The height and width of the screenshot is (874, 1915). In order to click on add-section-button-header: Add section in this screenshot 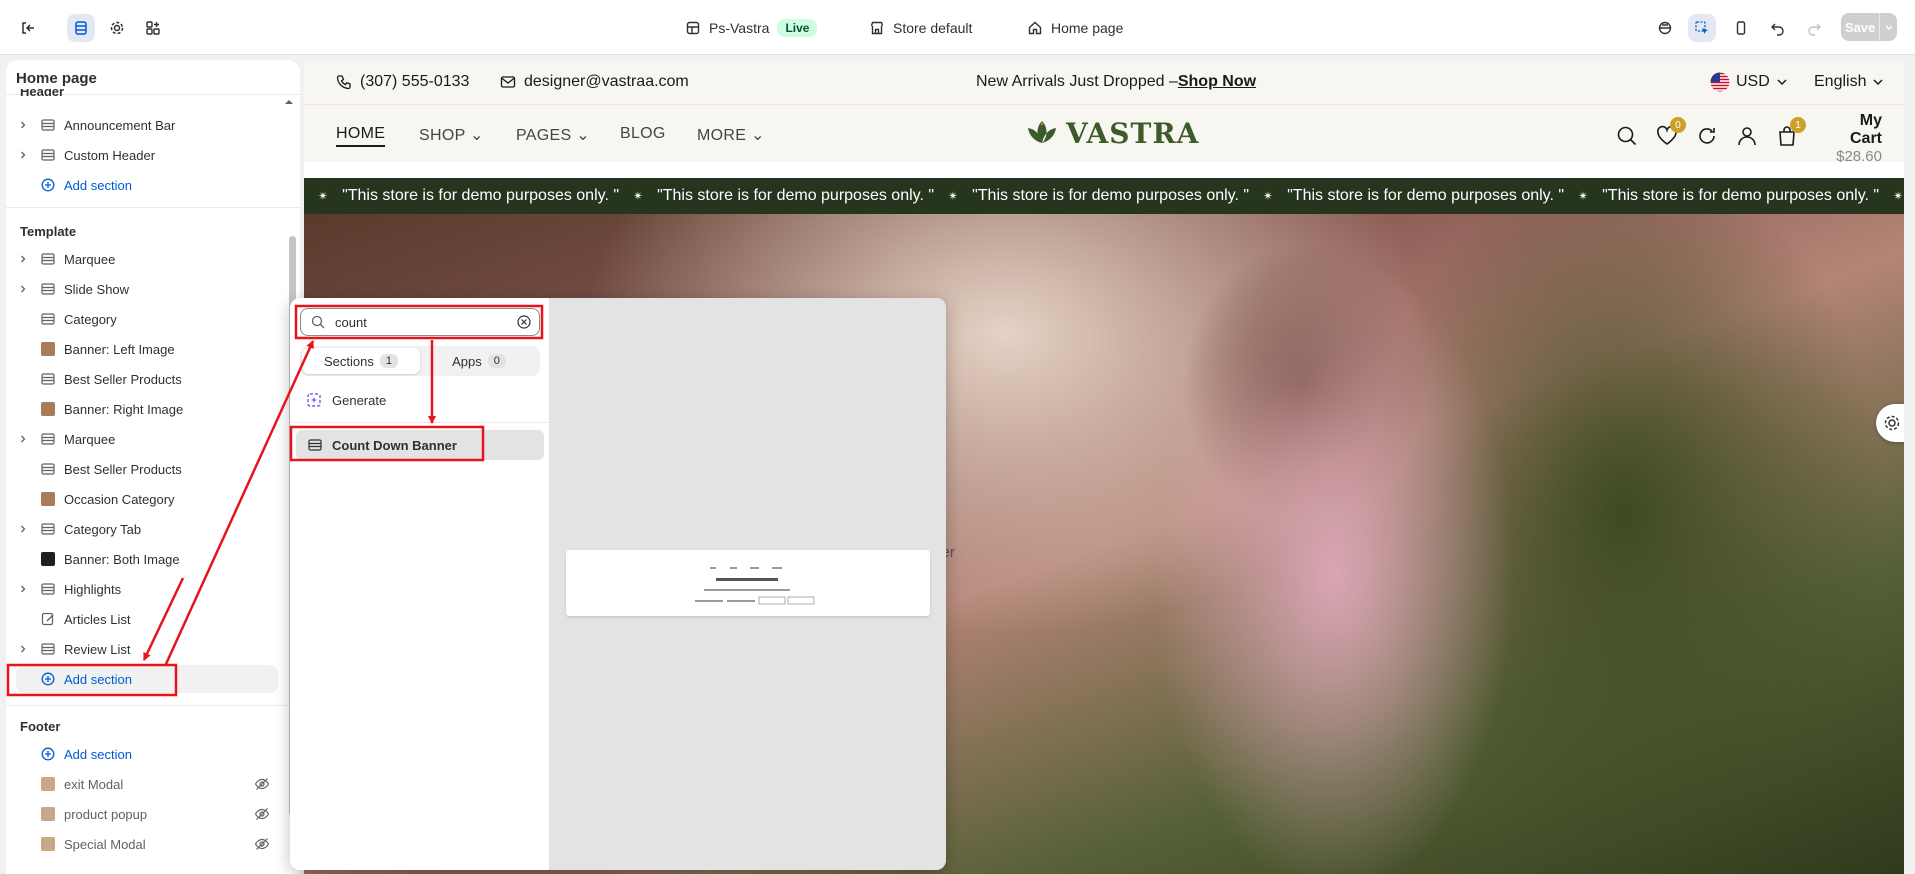, I will do `click(147, 185)`.